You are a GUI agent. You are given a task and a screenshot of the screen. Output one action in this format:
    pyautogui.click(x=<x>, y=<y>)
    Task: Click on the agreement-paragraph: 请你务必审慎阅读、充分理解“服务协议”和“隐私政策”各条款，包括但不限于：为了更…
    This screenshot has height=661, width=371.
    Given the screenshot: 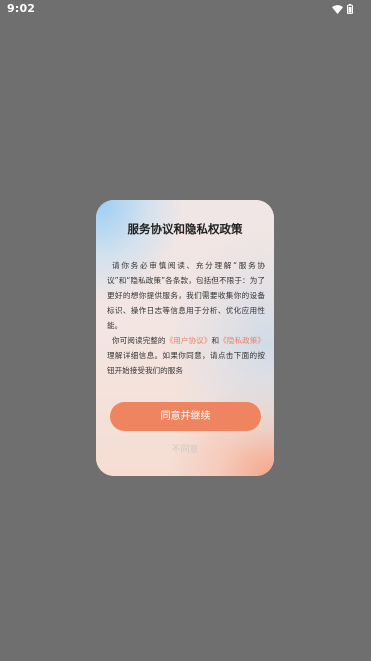 What is the action you would take?
    pyautogui.click(x=186, y=295)
    